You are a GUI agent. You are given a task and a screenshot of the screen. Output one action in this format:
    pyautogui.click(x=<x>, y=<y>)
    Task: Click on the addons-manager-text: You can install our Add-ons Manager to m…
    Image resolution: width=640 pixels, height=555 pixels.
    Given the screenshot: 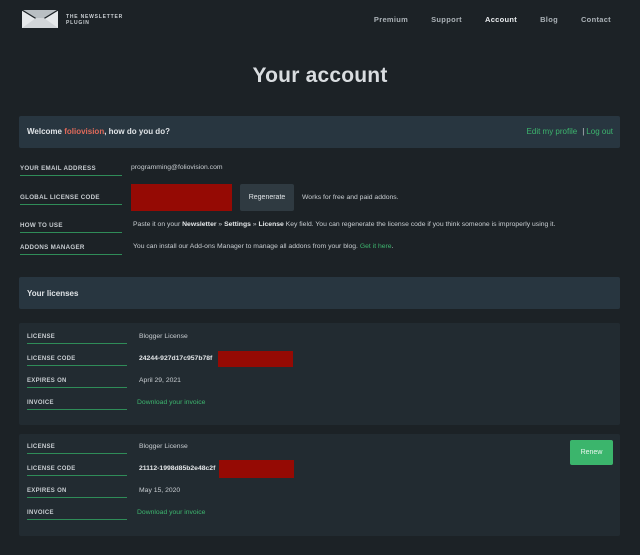 What is the action you would take?
    pyautogui.click(x=263, y=246)
    